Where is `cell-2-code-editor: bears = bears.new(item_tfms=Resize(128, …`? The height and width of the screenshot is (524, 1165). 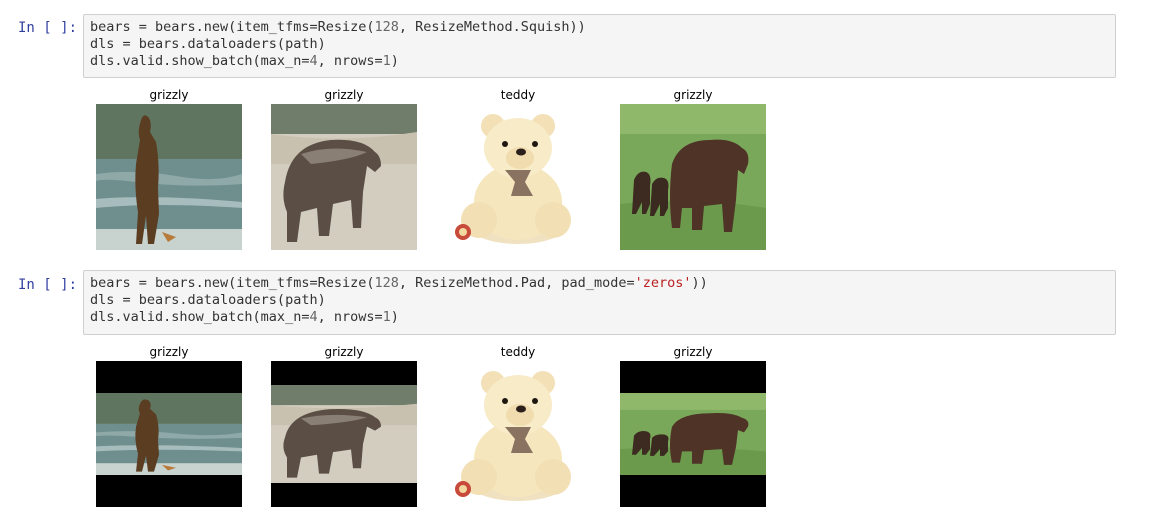
cell-2-code-editor: bears = bears.new(item_tfms=Resize(128, … is located at coordinates (599, 302).